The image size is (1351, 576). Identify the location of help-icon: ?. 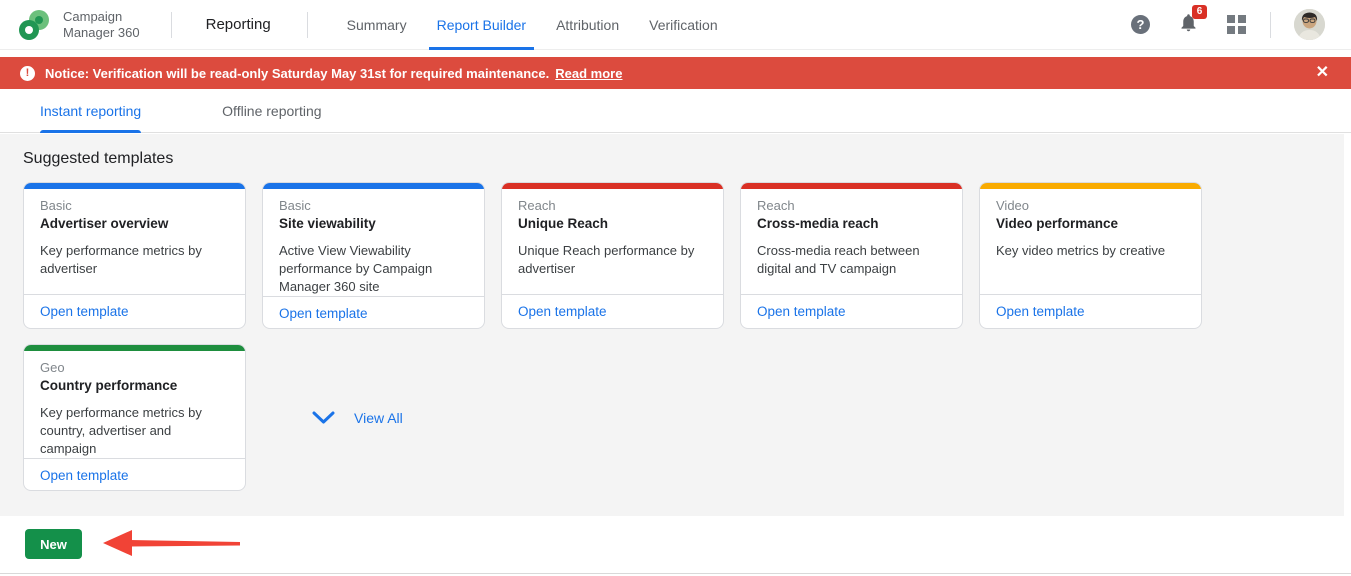
(1140, 24).